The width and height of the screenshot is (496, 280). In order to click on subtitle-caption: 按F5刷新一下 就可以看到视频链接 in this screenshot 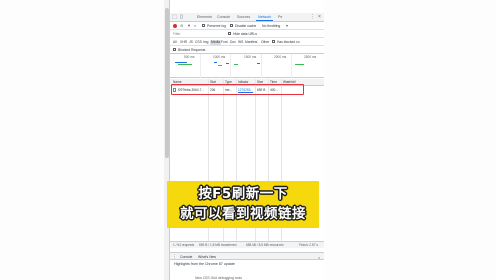, I will do `click(243, 204)`.